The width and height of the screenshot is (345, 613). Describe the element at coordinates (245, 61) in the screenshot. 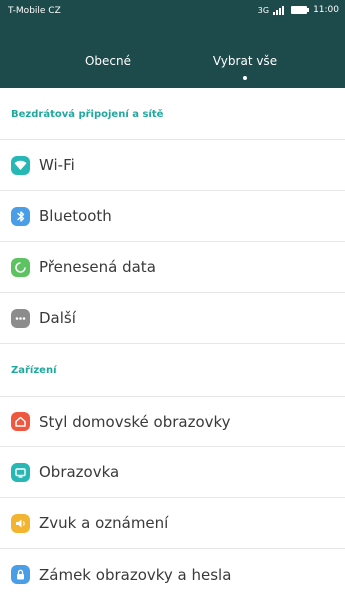

I see `tab-select-all: Vybrat vše` at that location.